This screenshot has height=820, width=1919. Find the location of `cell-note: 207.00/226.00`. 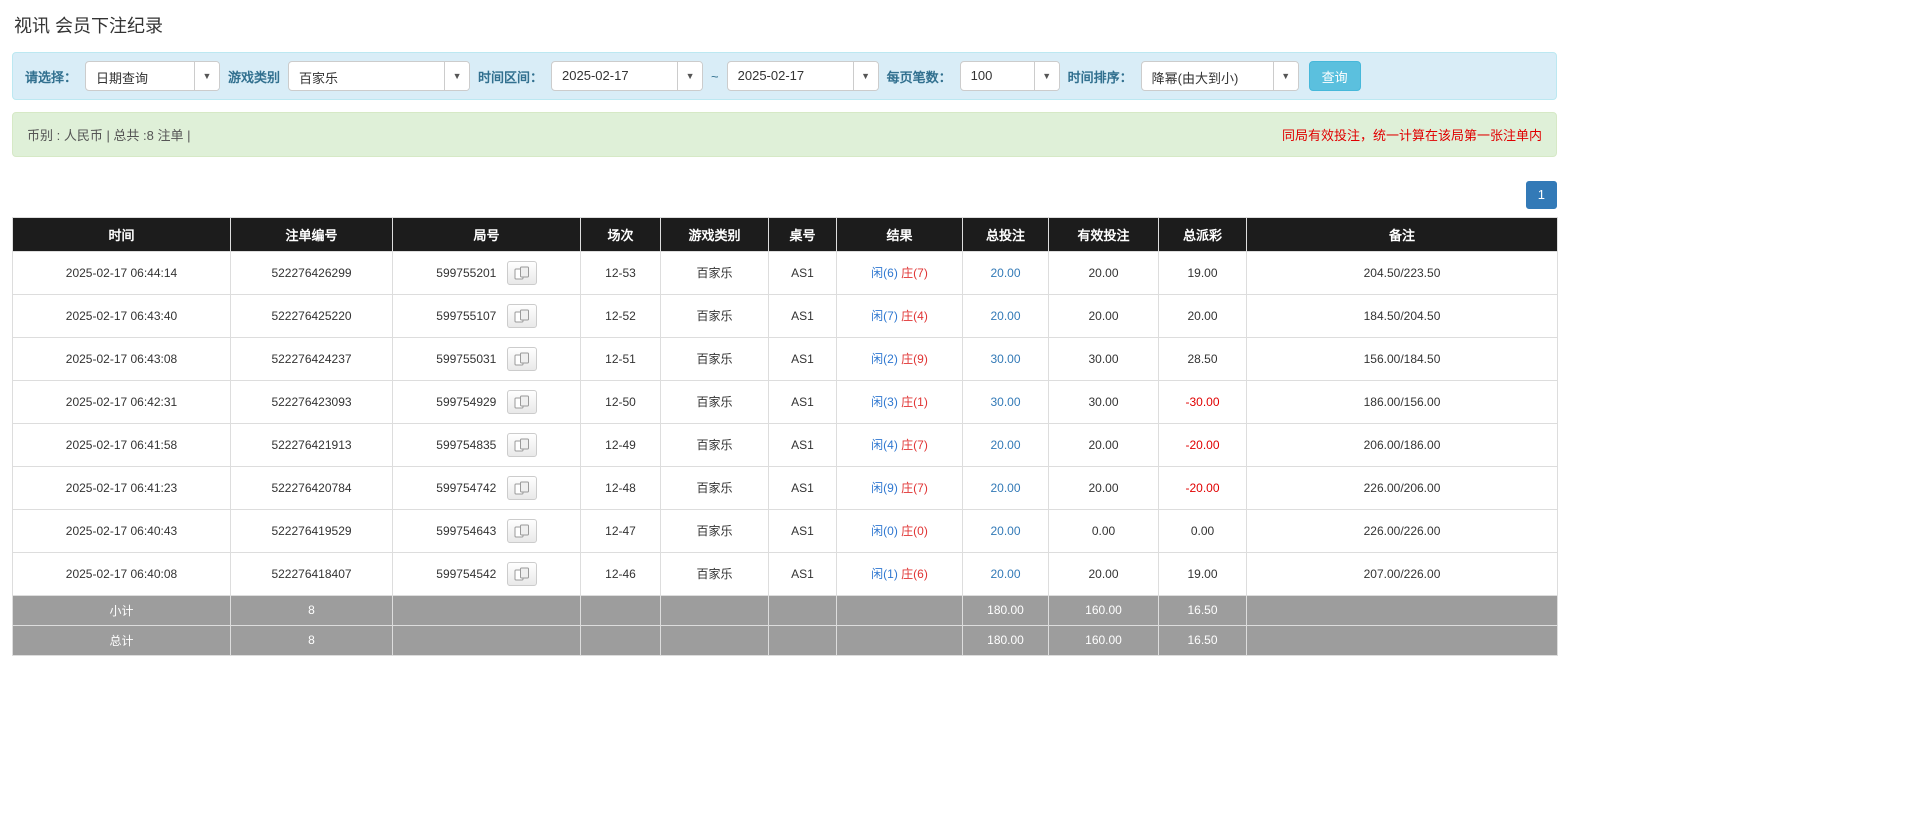

cell-note: 207.00/226.00 is located at coordinates (1402, 573).